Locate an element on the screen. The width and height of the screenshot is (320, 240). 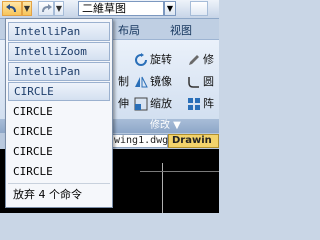
undo-button is located at coordinates (12, 8).